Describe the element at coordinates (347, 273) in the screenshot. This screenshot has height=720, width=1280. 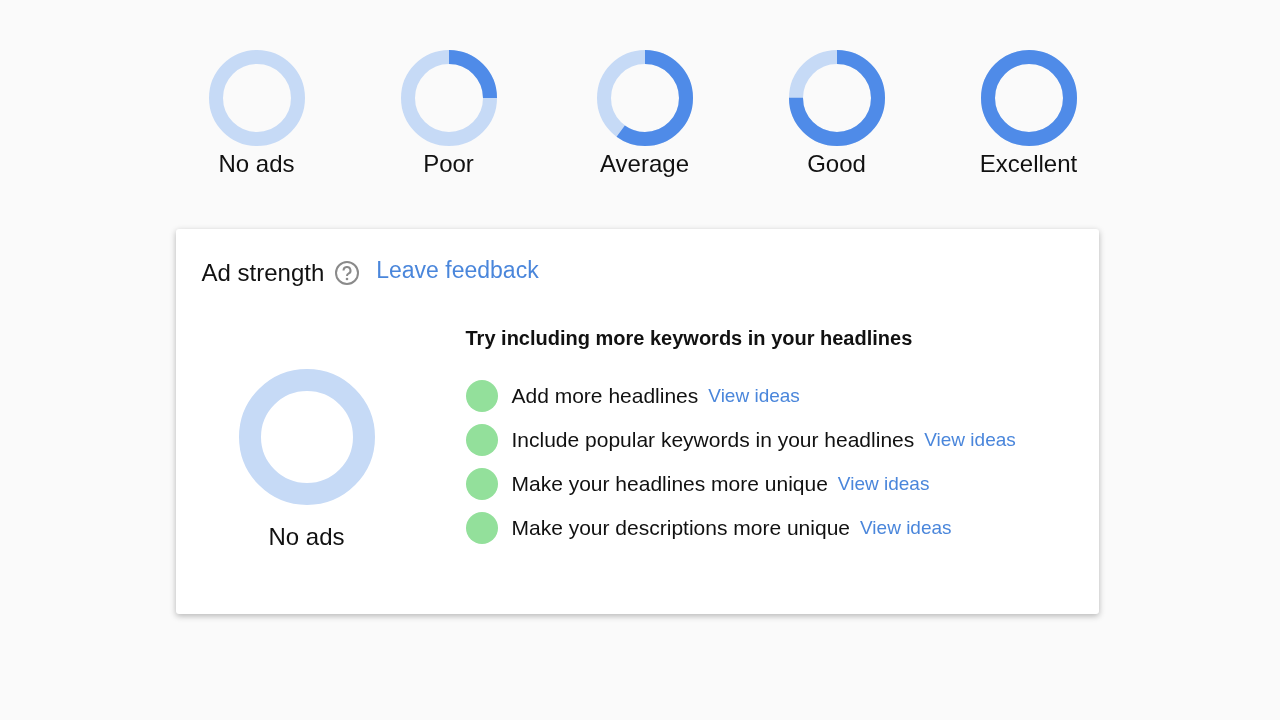
I see `help-icon` at that location.